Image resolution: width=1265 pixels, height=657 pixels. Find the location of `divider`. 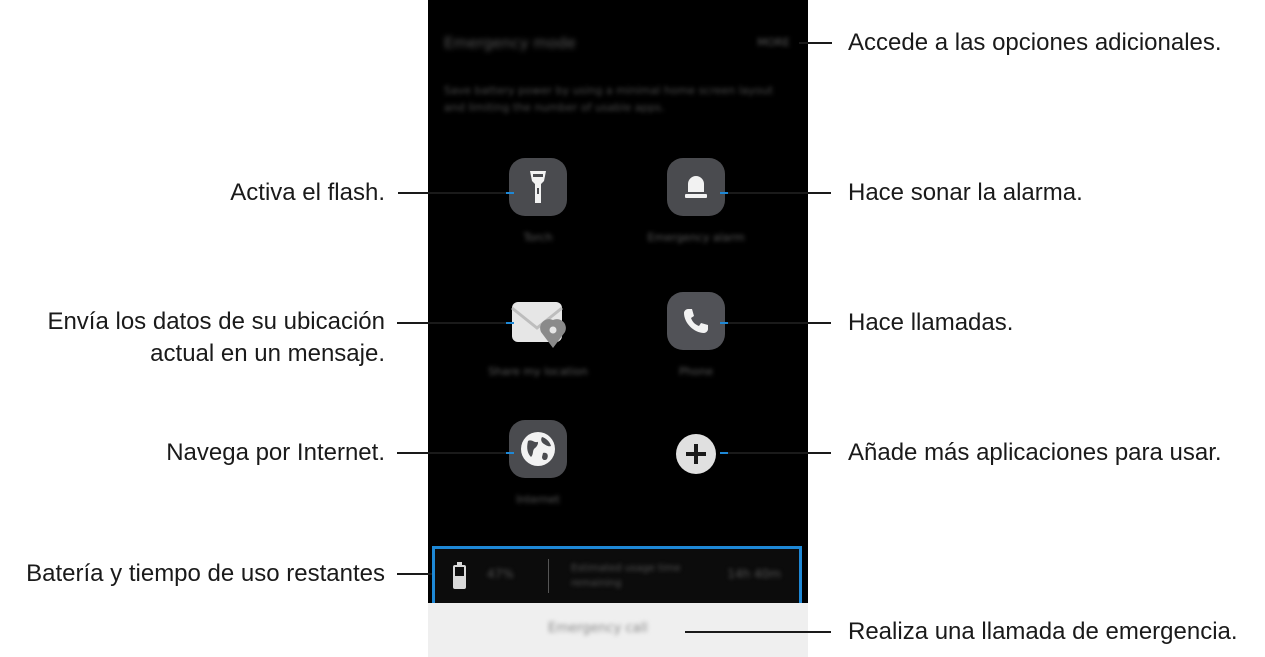

divider is located at coordinates (548, 576).